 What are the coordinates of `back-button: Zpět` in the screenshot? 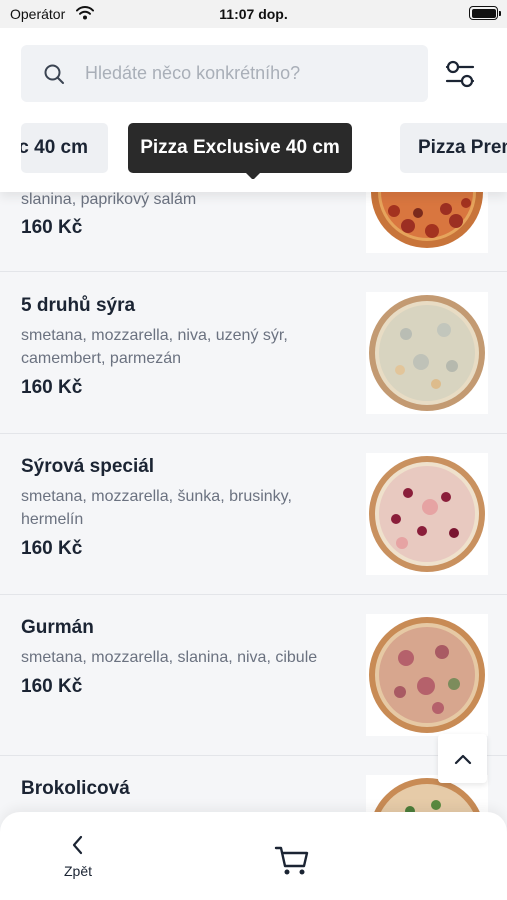 It's located at (78, 859).